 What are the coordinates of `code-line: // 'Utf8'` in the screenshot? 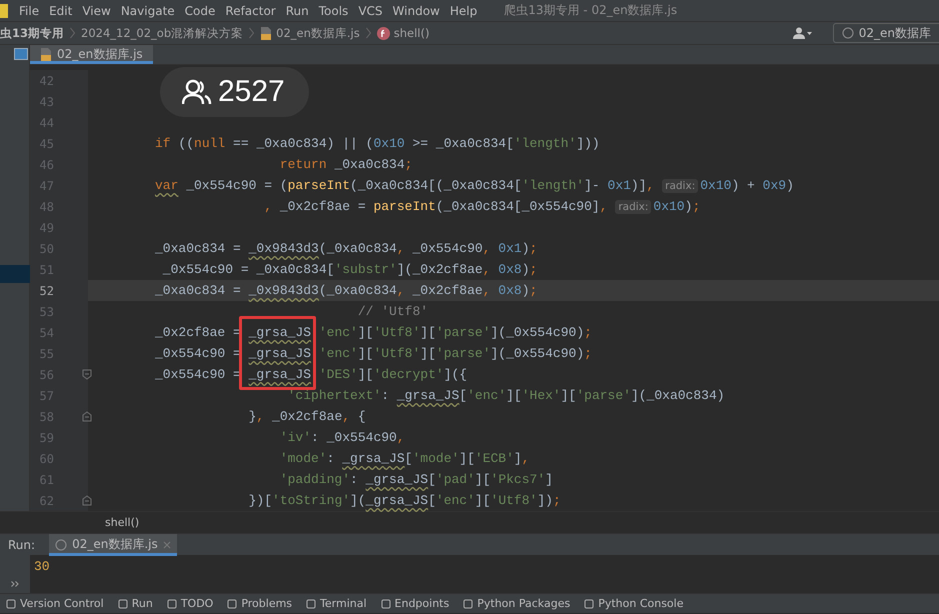 It's located at (392, 311).